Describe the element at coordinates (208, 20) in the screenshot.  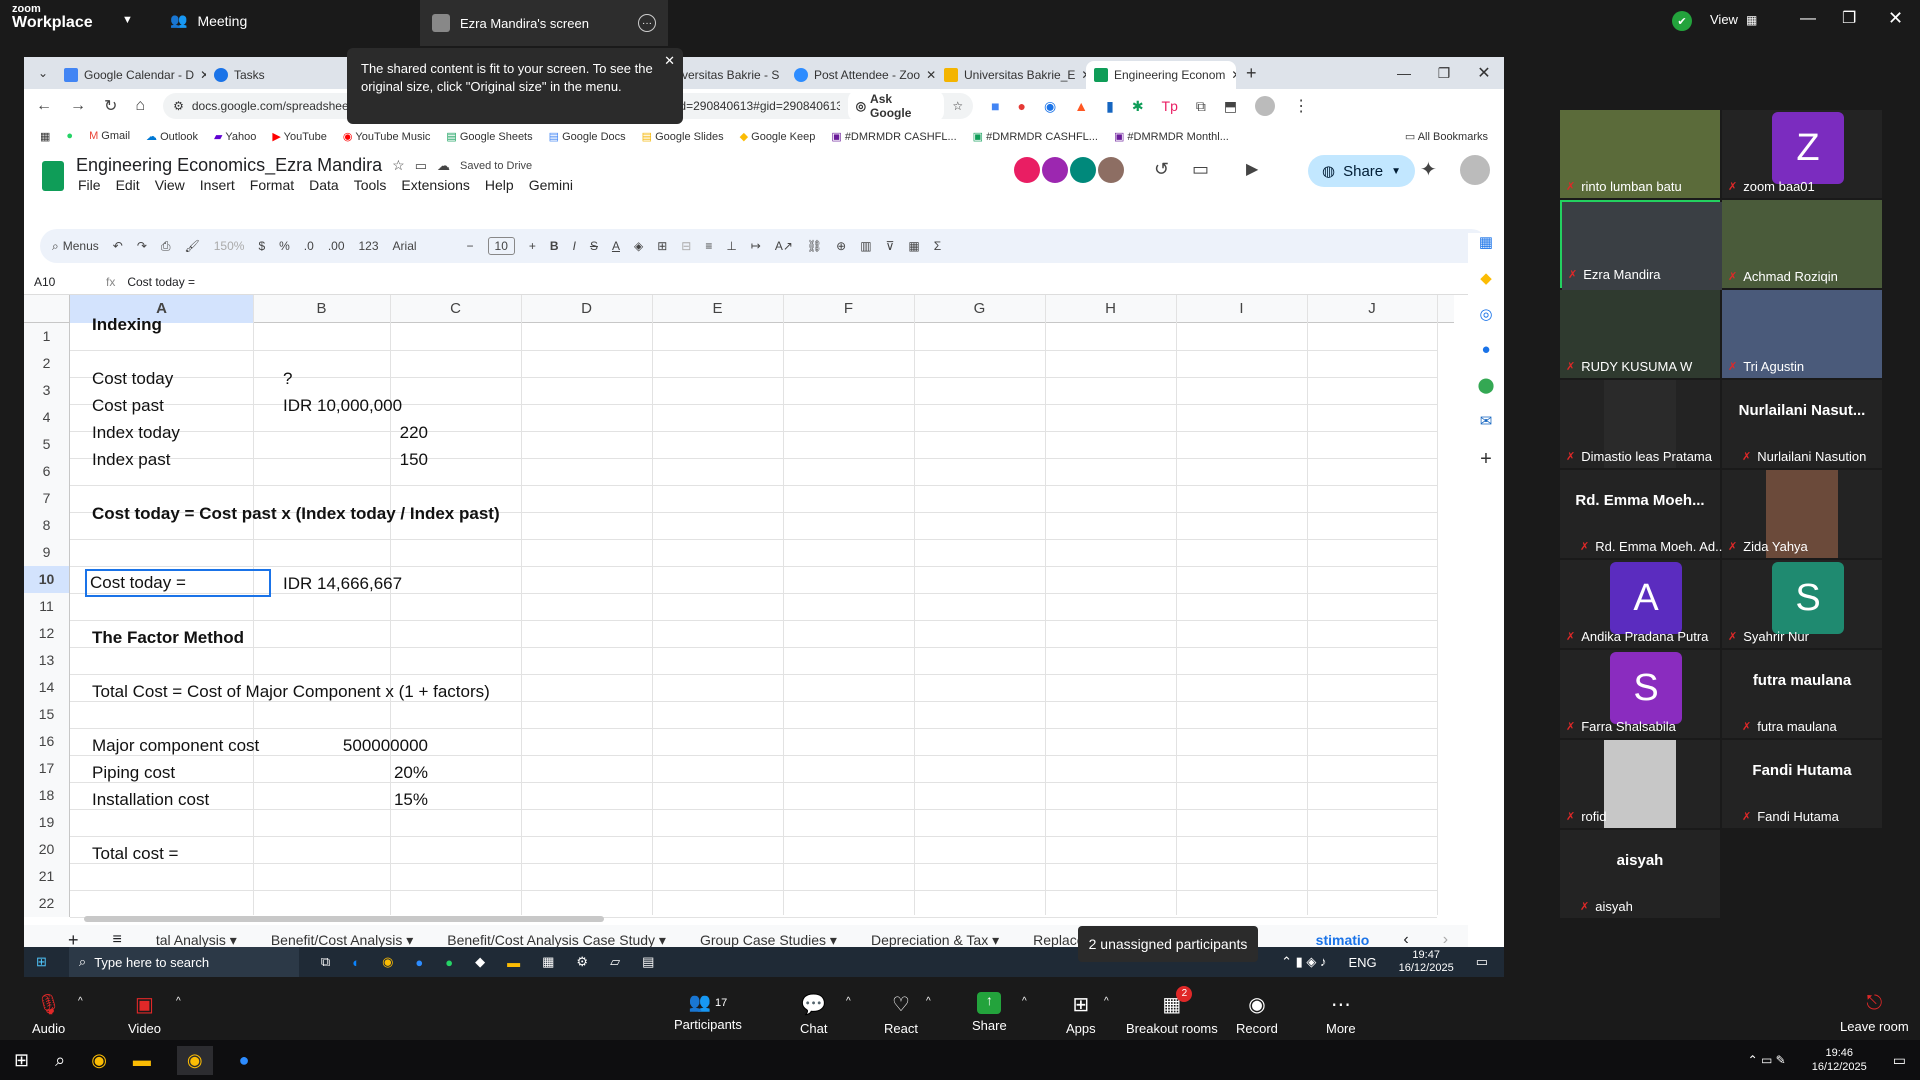
I see `meeting-menu: 👥 Meeting` at that location.